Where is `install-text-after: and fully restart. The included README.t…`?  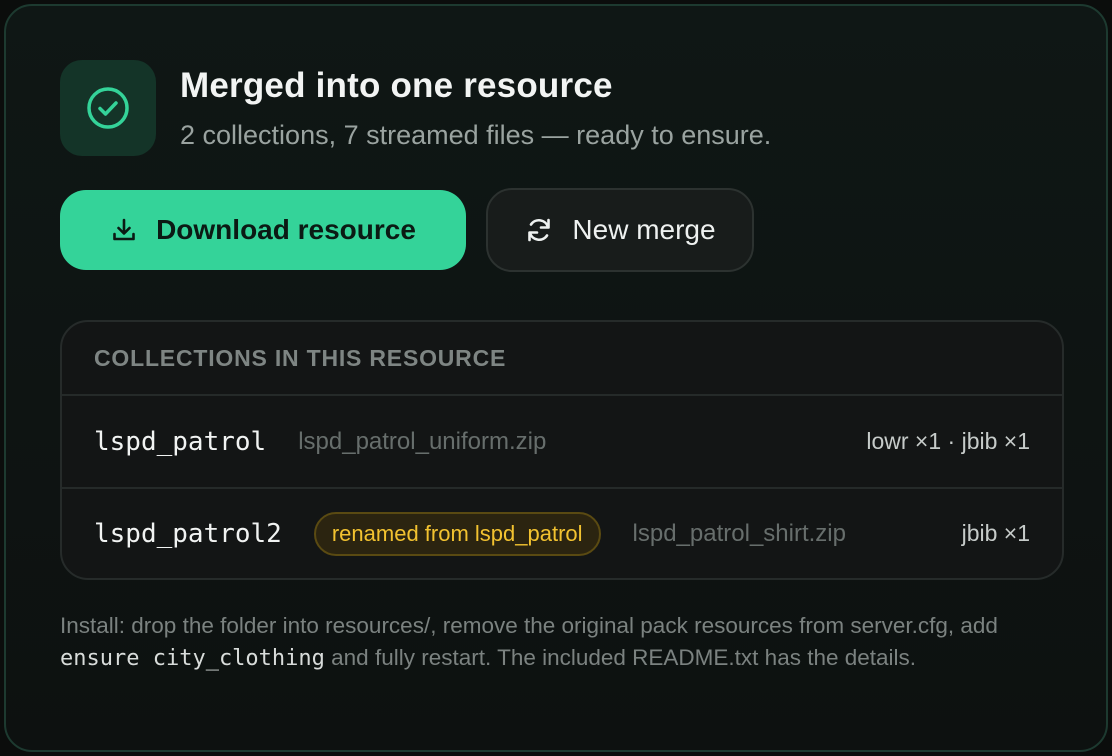 install-text-after: and fully restart. The included README.t… is located at coordinates (620, 657).